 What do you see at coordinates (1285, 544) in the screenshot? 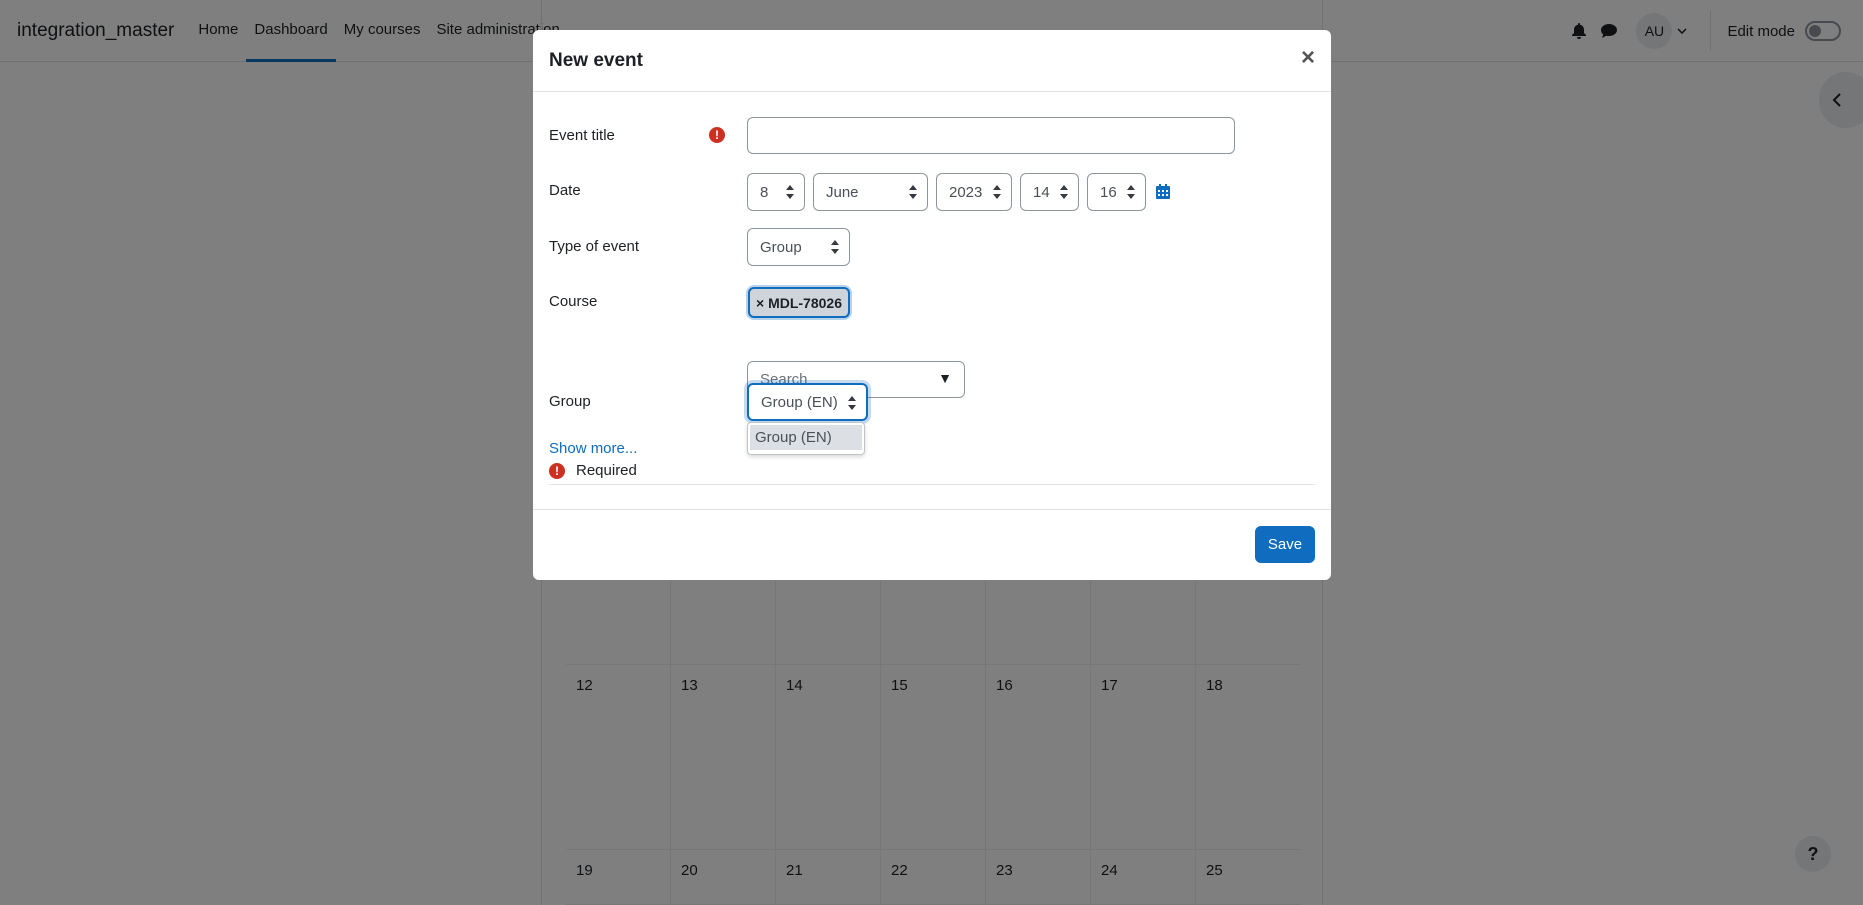
I see `save-button: Save` at bounding box center [1285, 544].